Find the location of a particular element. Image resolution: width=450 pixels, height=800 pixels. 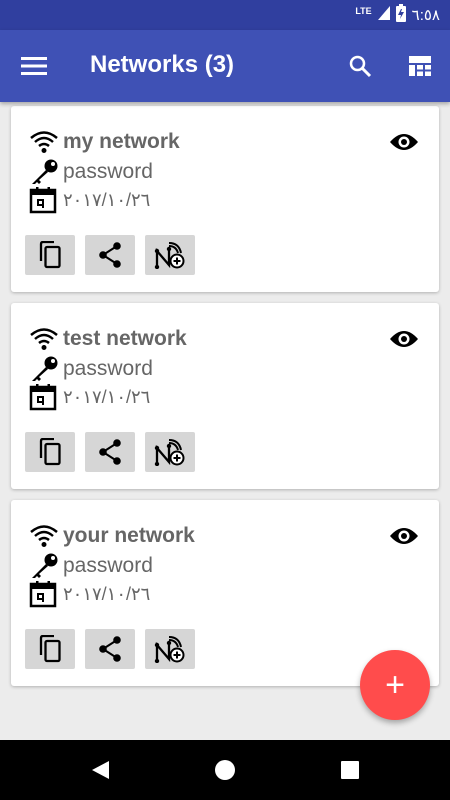

menu-button is located at coordinates (34, 66).